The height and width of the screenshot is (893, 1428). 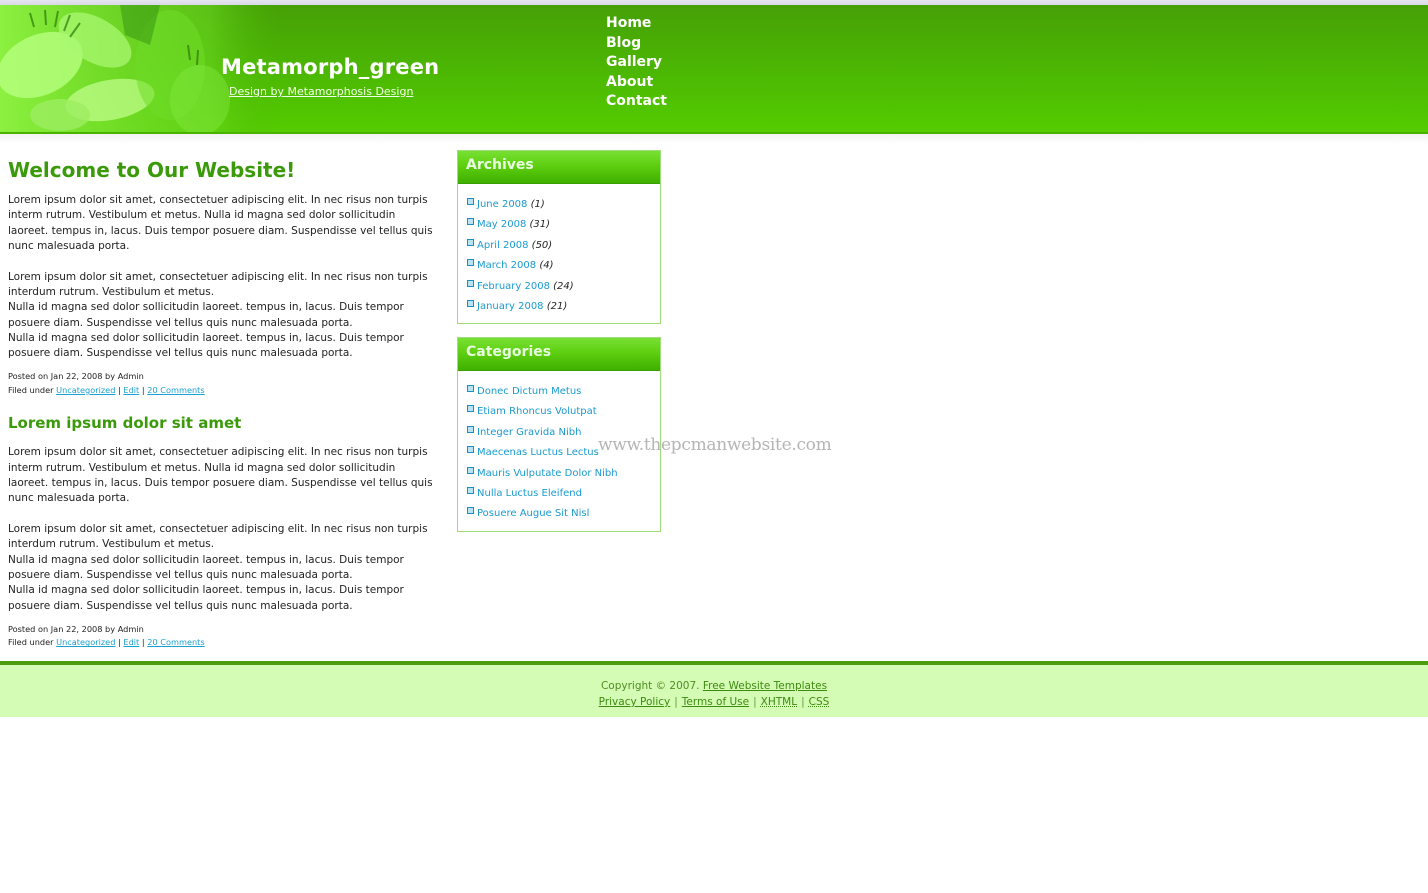 I want to click on archive-count: (21), so click(x=557, y=307).